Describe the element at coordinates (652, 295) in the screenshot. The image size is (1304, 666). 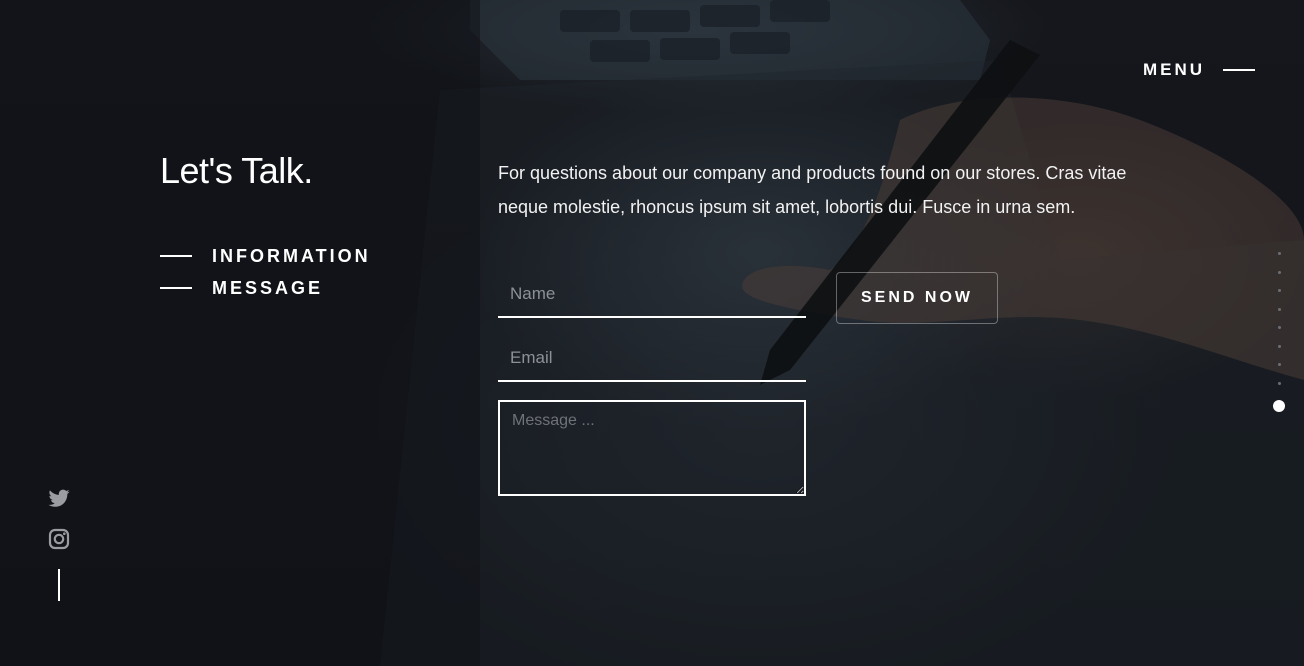
I see `name-field` at that location.